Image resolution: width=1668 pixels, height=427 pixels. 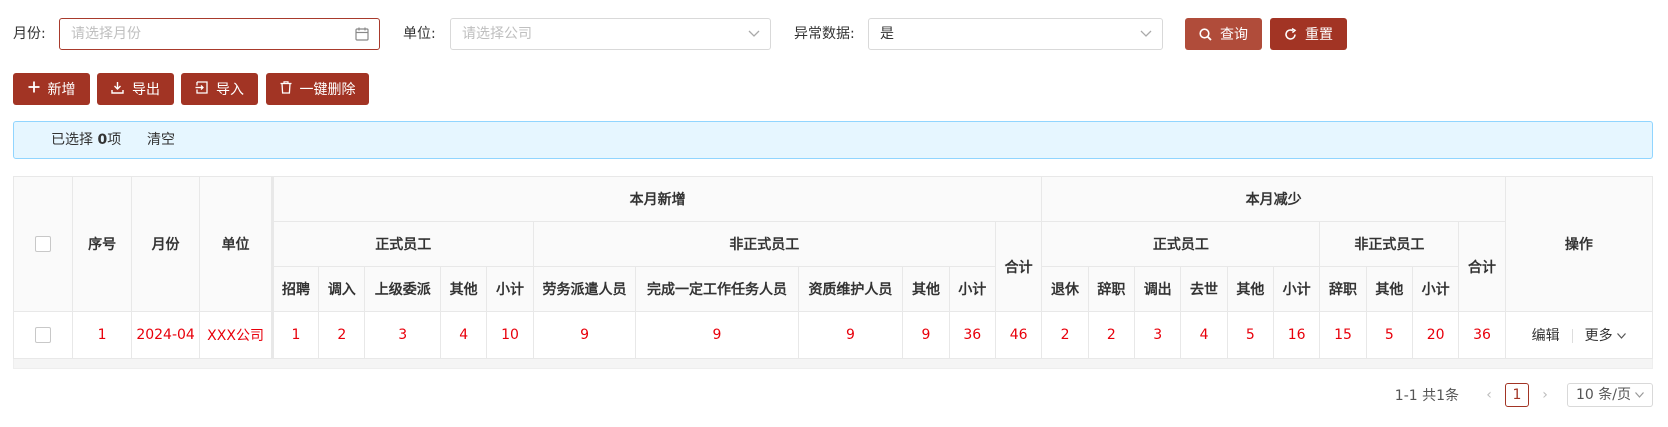 I want to click on download-icon, so click(x=117, y=89).